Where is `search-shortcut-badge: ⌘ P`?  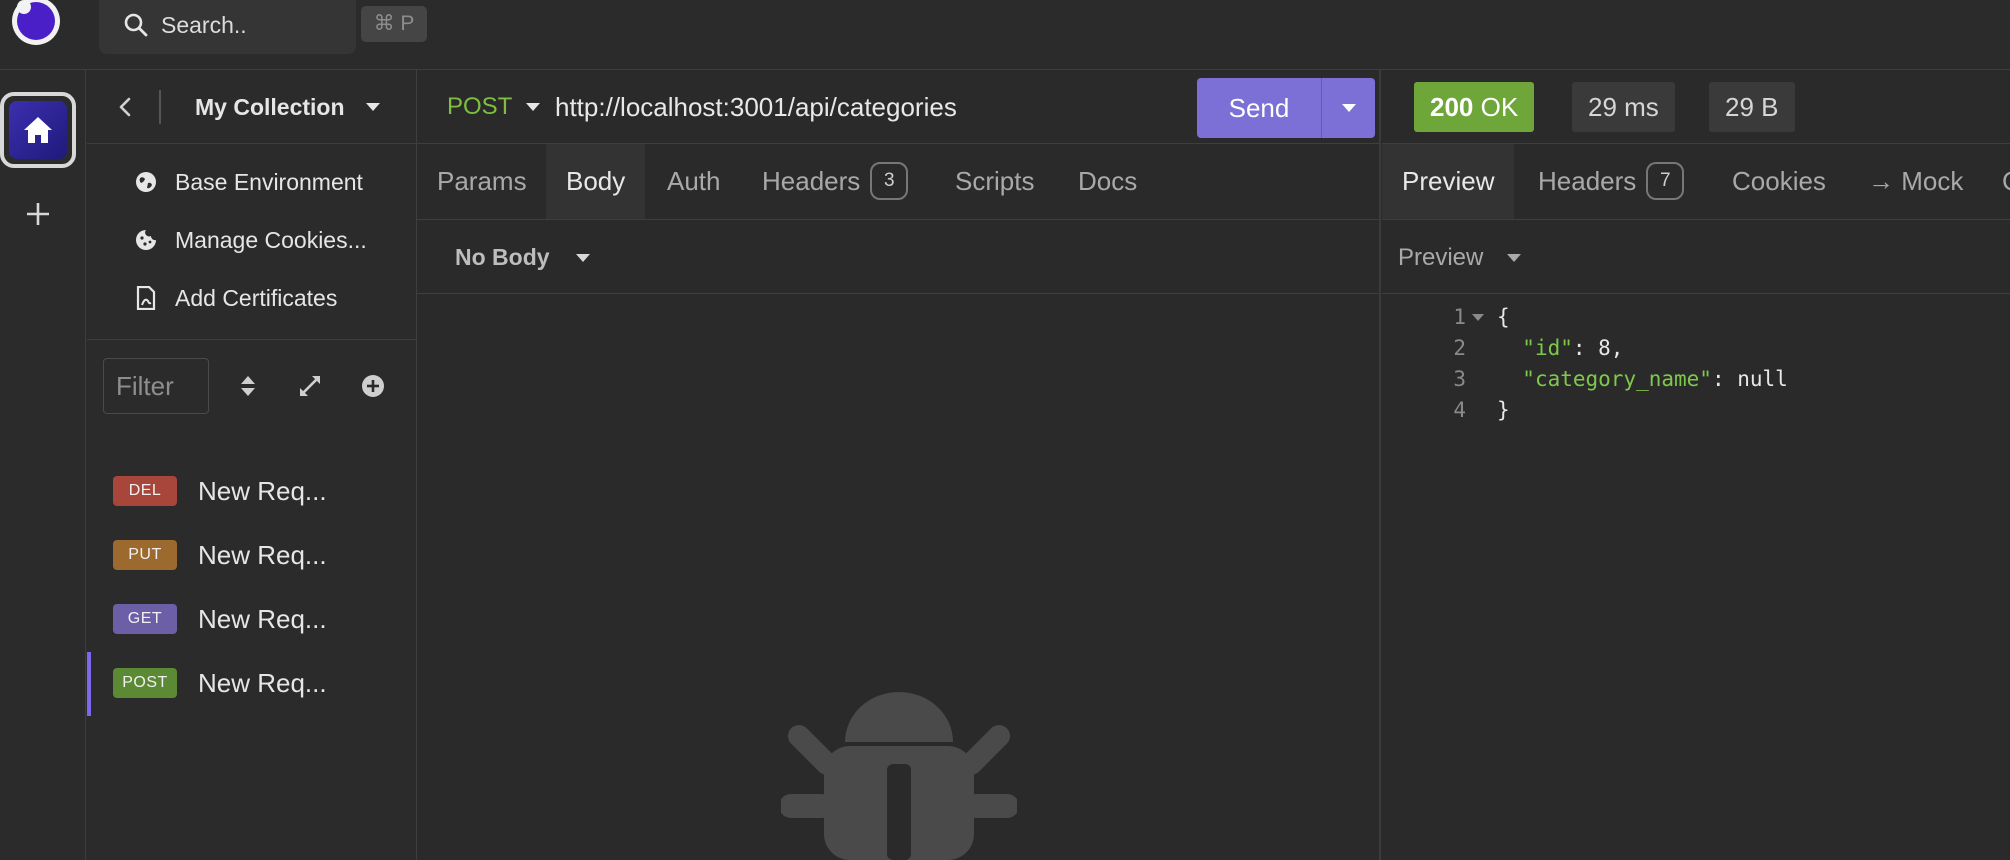 search-shortcut-badge: ⌘ P is located at coordinates (394, 24).